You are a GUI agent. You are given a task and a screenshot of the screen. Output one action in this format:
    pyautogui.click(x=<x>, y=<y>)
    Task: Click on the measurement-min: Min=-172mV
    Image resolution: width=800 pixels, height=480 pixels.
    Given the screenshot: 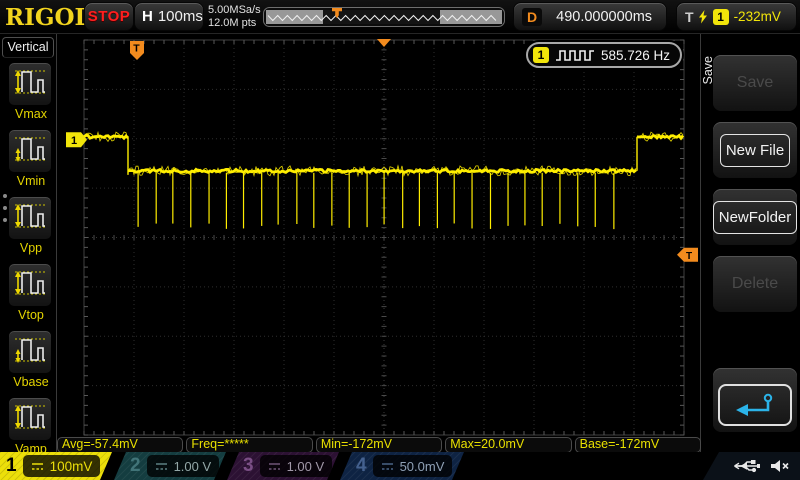 What is the action you would take?
    pyautogui.click(x=379, y=445)
    